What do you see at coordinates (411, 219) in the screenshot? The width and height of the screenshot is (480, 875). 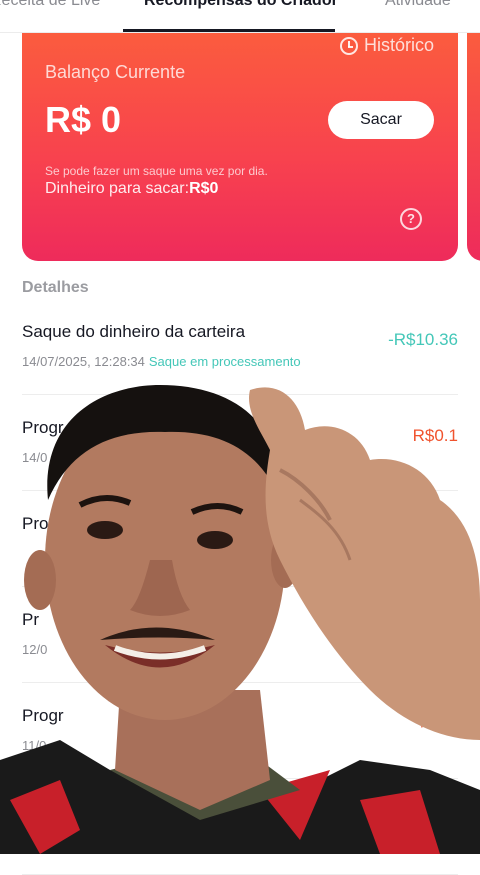 I see `help-icon: ?` at bounding box center [411, 219].